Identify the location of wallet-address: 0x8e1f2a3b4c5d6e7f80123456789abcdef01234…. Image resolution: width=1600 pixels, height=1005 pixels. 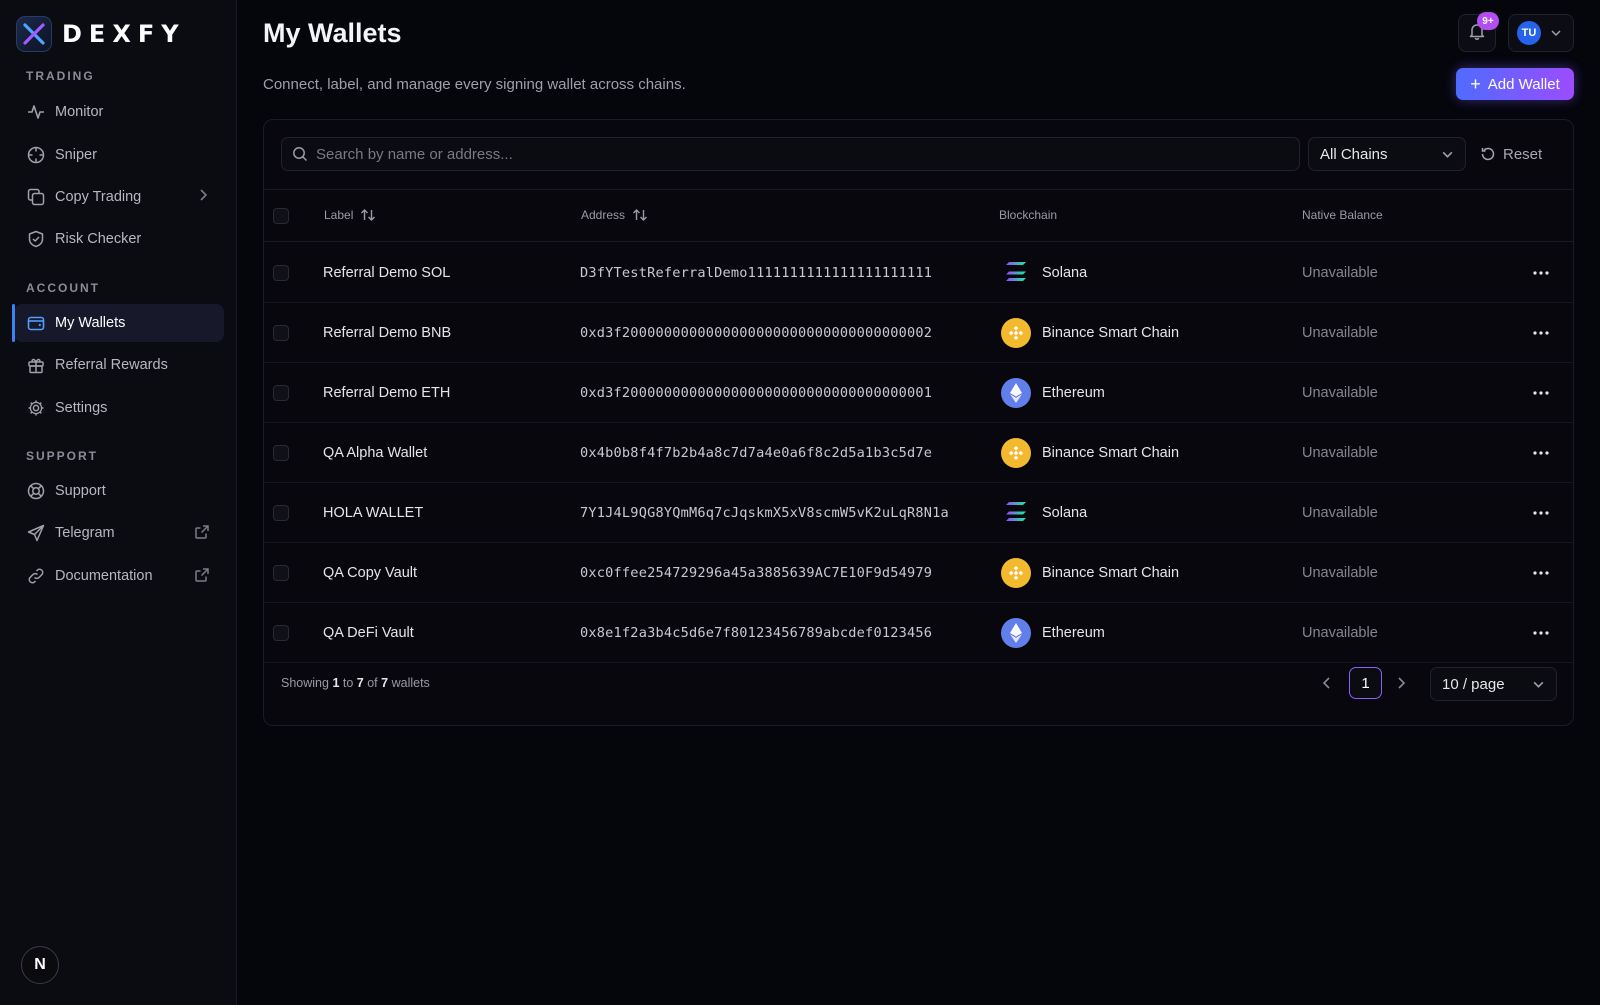
(756, 633).